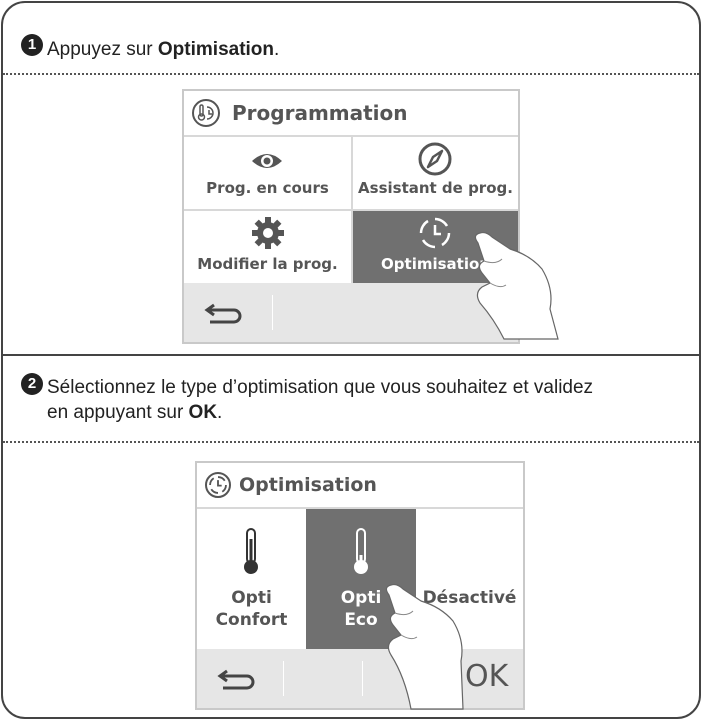  I want to click on step-2-number: 2, so click(32, 384).